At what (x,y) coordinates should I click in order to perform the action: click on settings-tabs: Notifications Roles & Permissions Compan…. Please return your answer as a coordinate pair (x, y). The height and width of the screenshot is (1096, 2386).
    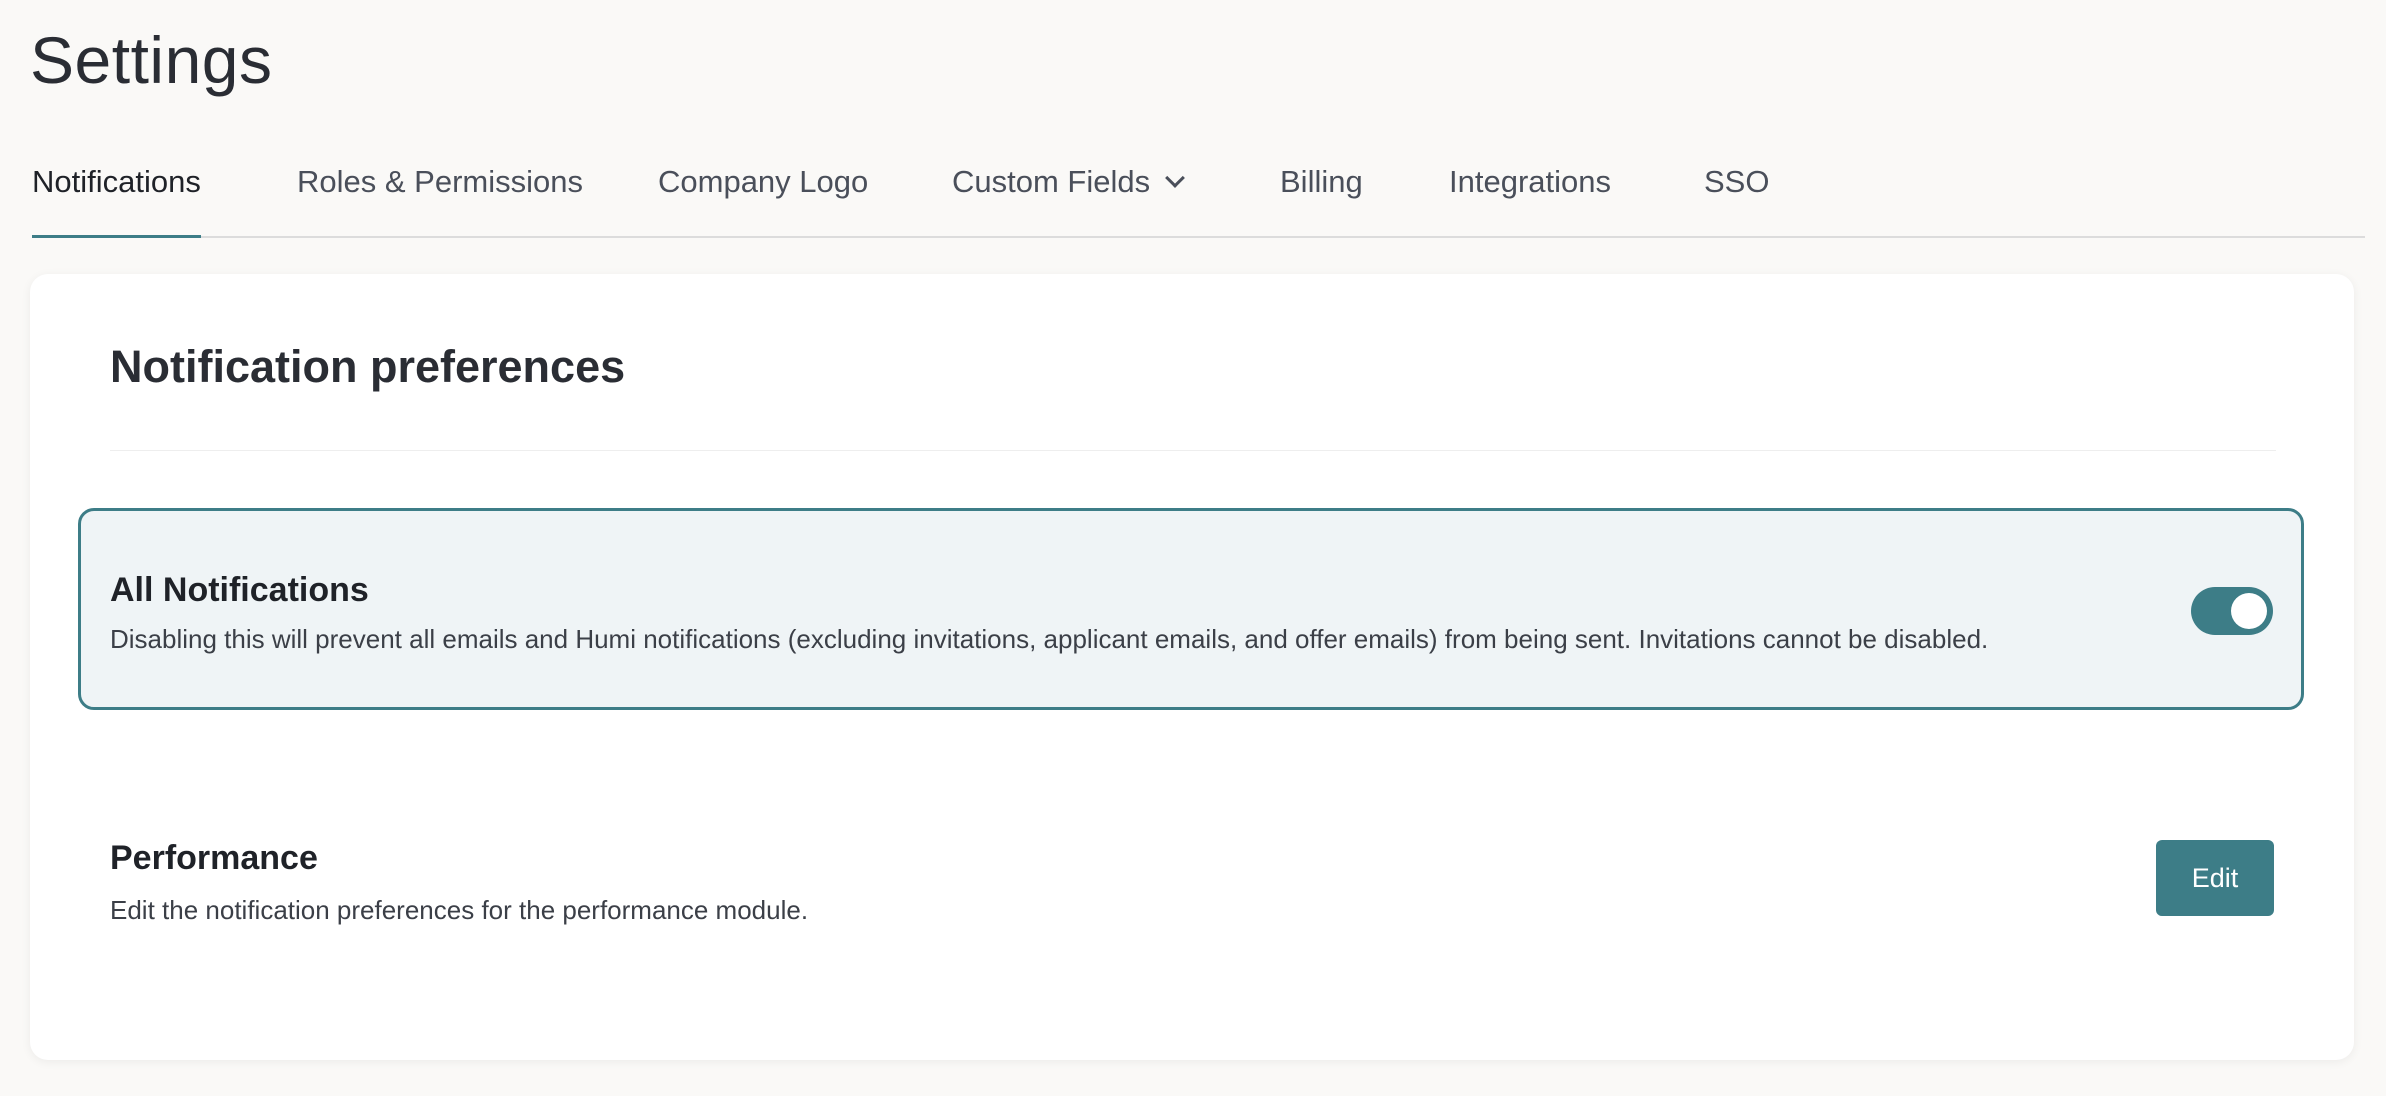
    Looking at the image, I should click on (1198, 189).